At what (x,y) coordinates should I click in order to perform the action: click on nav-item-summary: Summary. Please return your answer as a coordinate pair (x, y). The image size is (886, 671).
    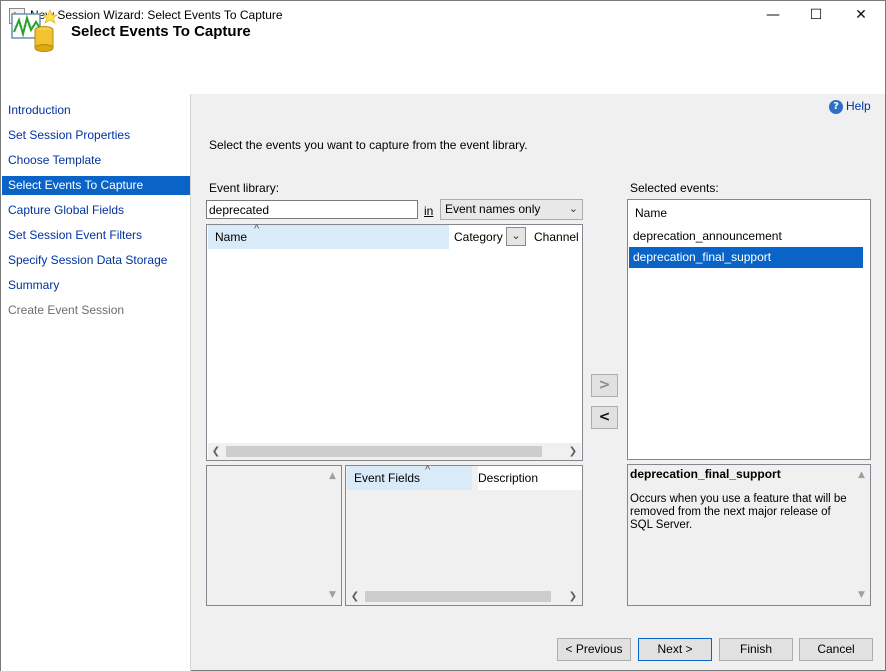
    Looking at the image, I should click on (96, 285).